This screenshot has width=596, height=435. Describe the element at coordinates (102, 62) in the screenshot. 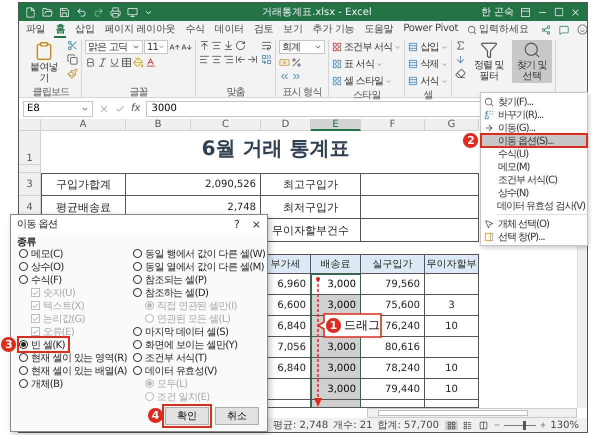

I see `italic-icon` at that location.